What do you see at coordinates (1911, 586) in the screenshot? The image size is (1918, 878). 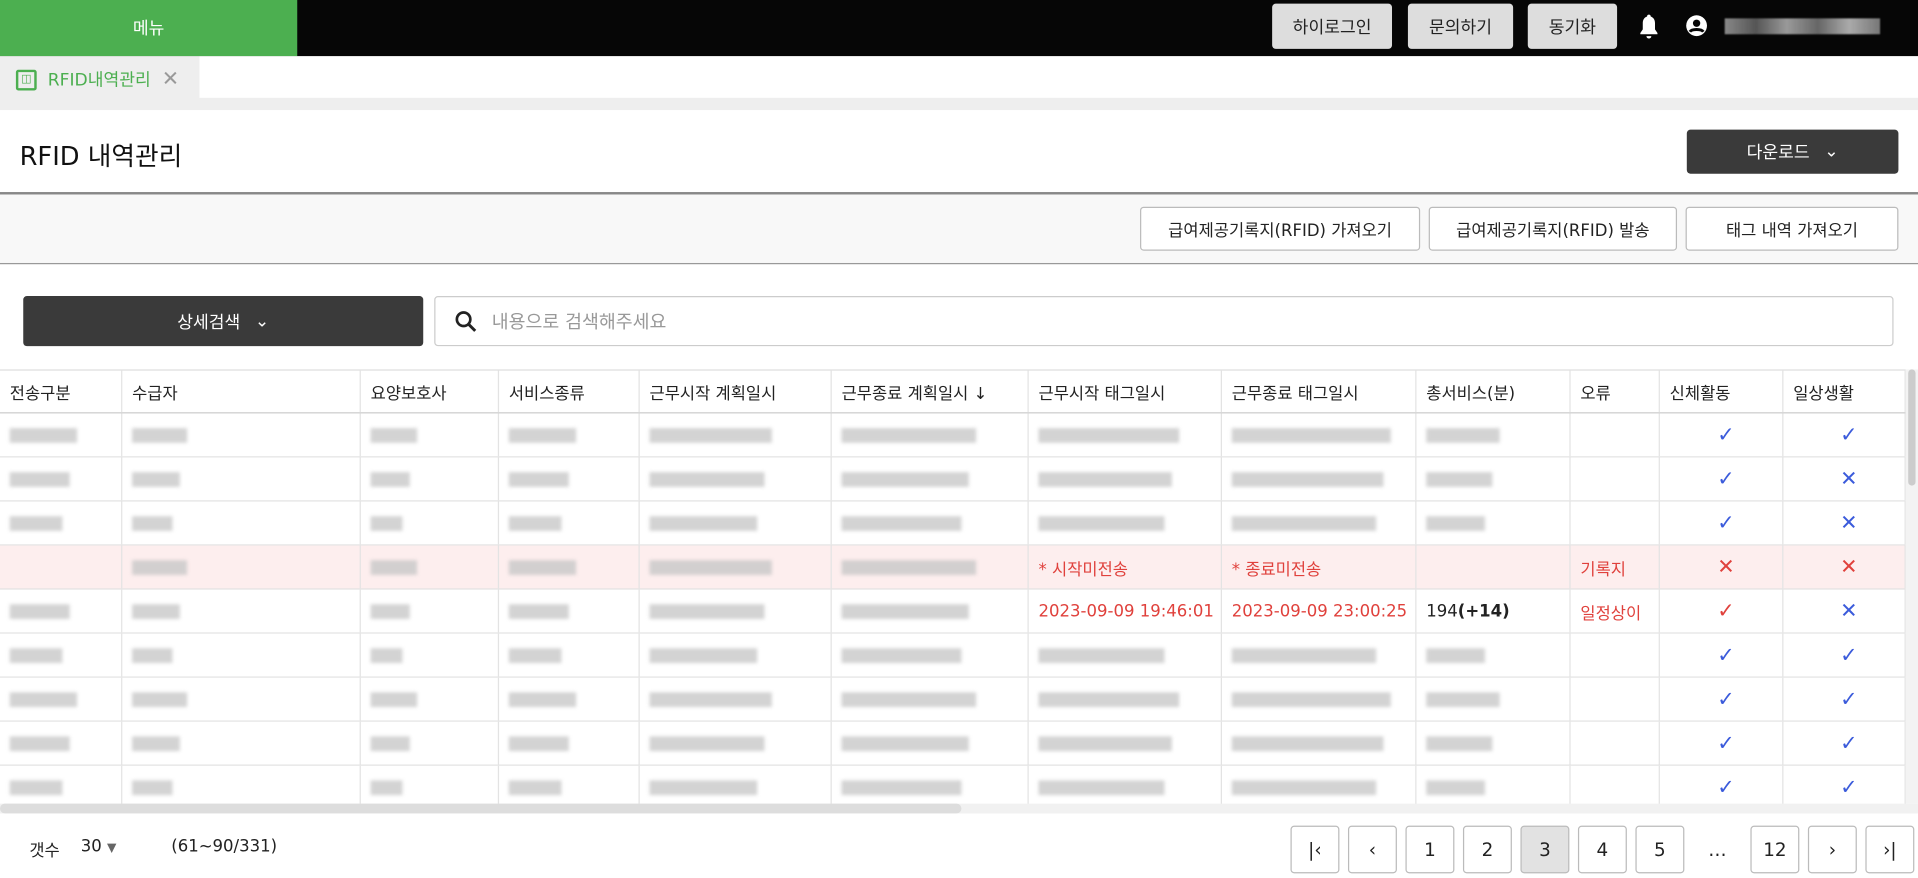 I see `vertical-scrollbar` at bounding box center [1911, 586].